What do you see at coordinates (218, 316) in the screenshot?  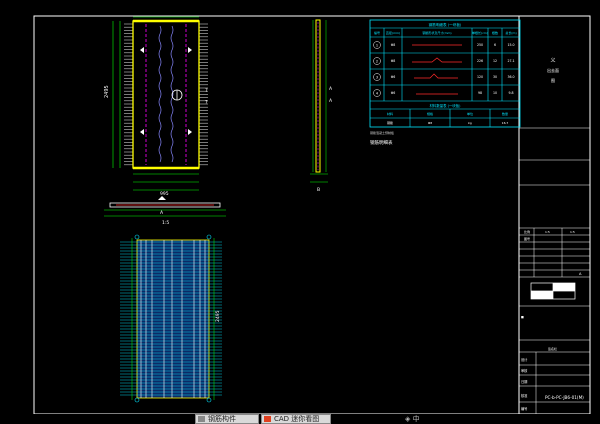 I see `svg-text: 2495` at bounding box center [218, 316].